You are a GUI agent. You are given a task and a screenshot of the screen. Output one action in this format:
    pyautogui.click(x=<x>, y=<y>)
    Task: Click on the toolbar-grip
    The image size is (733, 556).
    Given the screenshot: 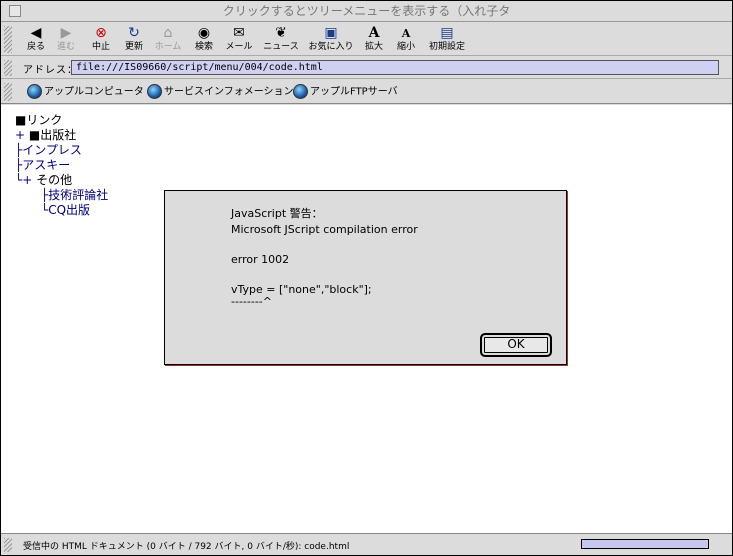 What is the action you would take?
    pyautogui.click(x=8, y=39)
    